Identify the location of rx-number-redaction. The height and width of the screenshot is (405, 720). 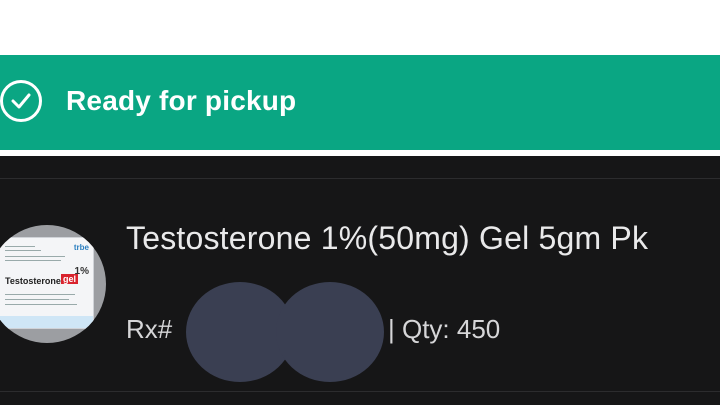
(285, 332).